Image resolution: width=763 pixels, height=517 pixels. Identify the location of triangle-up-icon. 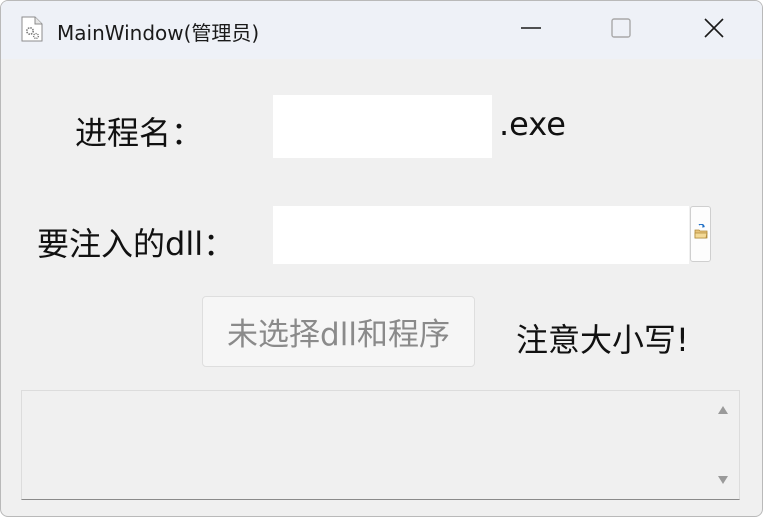
(723, 410).